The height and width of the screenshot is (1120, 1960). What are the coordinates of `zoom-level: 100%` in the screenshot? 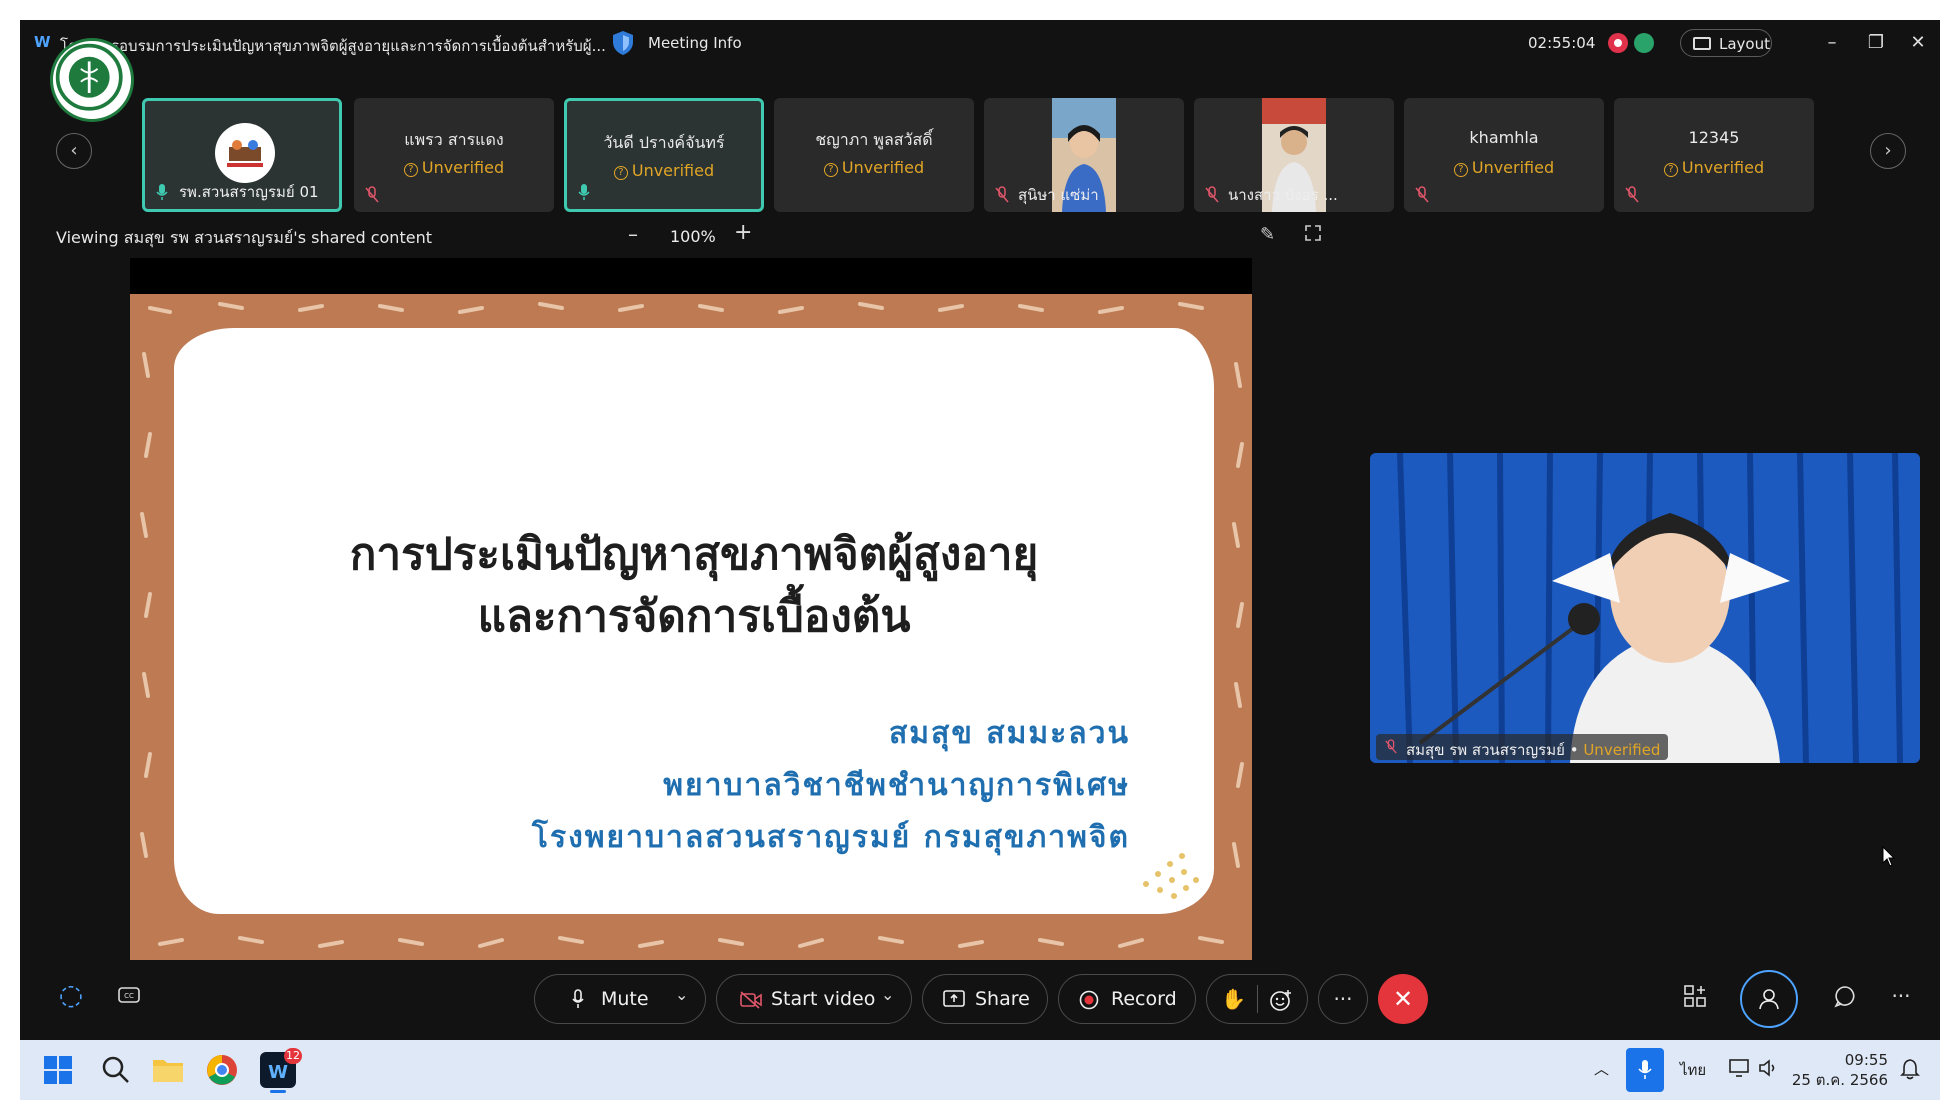 It's located at (693, 236).